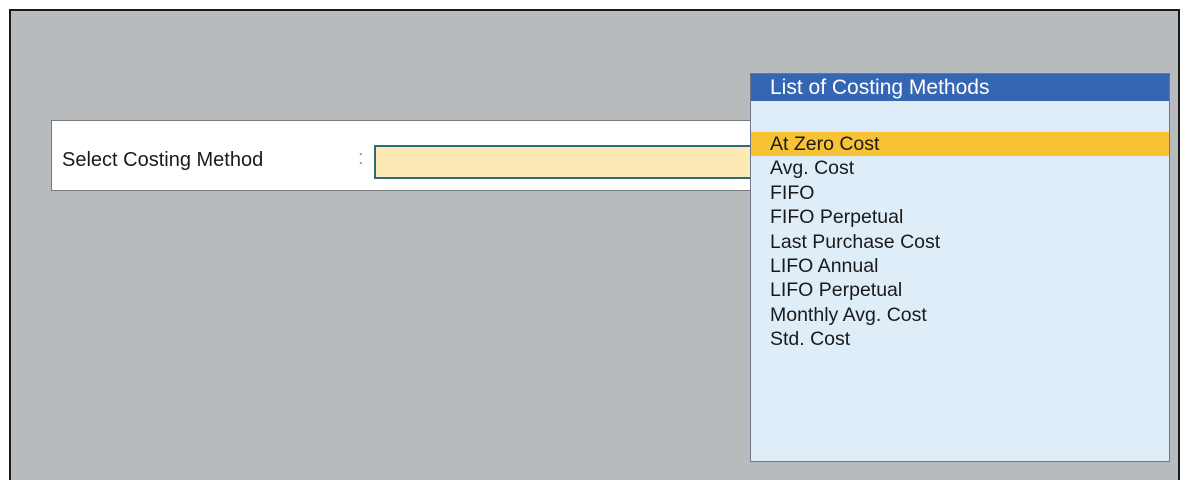 The width and height of the screenshot is (1190, 480). I want to click on list-item-lifo-perpetual: LIFO Perpetual, so click(960, 290).